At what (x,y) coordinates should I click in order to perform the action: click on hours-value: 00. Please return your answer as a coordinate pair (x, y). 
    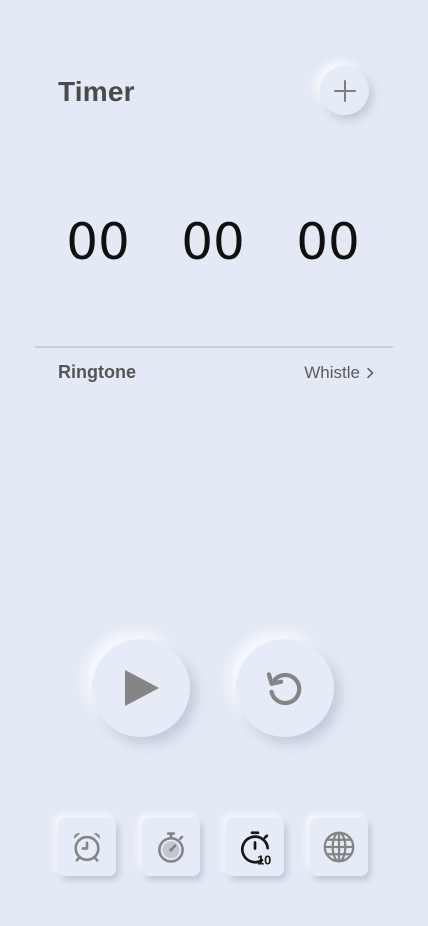
    Looking at the image, I should click on (98, 242).